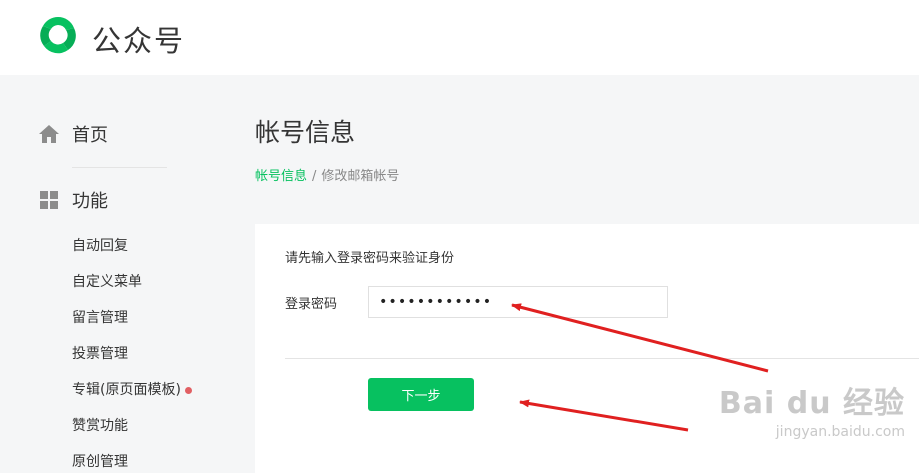 The width and height of the screenshot is (919, 473). I want to click on grid-icon, so click(49, 200).